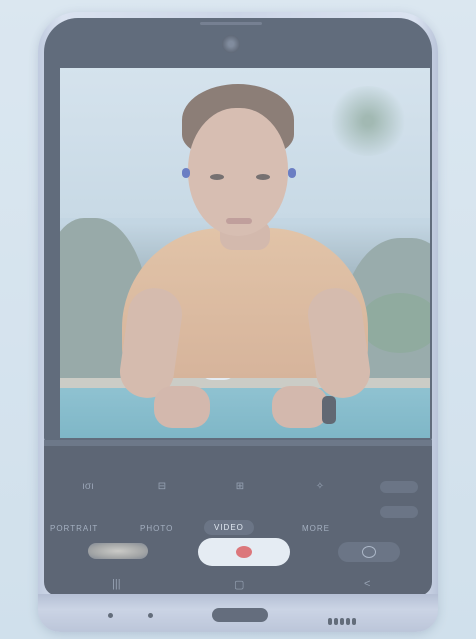 Image resolution: width=476 pixels, height=639 pixels. Describe the element at coordinates (238, 172) in the screenshot. I see `person-face` at that location.